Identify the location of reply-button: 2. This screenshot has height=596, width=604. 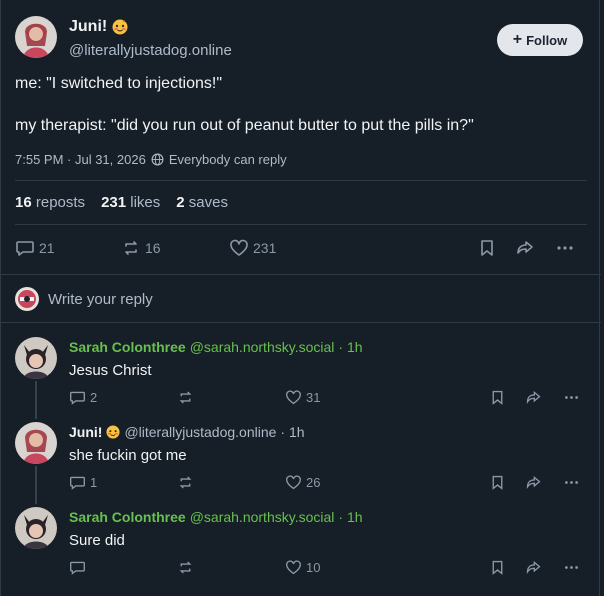
(83, 397).